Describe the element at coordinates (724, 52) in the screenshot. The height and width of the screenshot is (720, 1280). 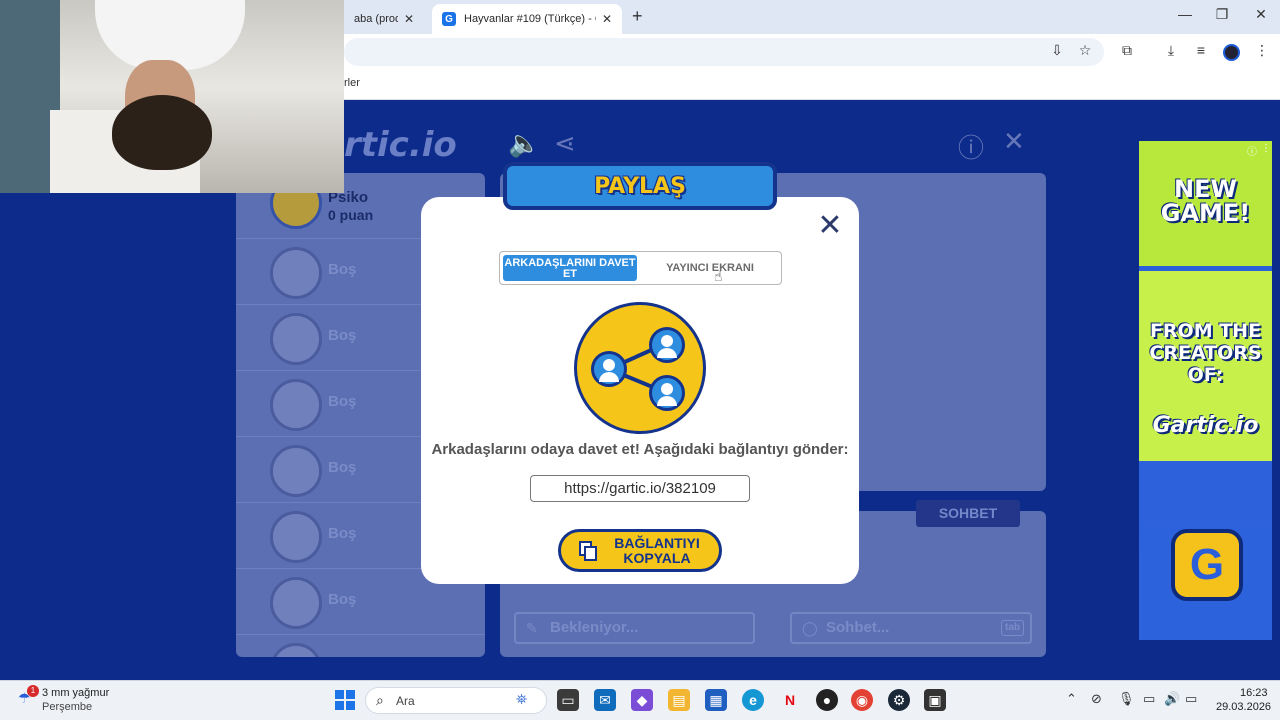
I see `address-bar` at that location.